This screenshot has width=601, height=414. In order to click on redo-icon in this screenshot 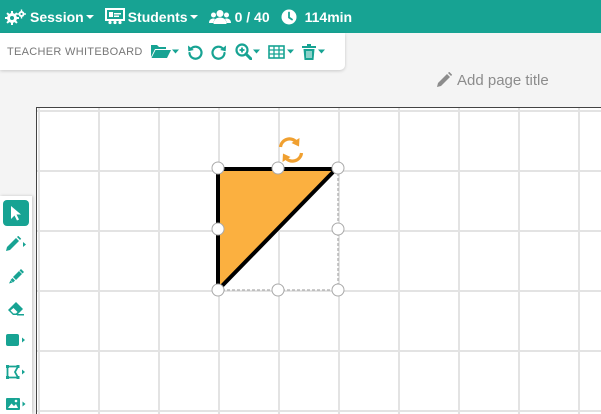, I will do `click(218, 52)`.